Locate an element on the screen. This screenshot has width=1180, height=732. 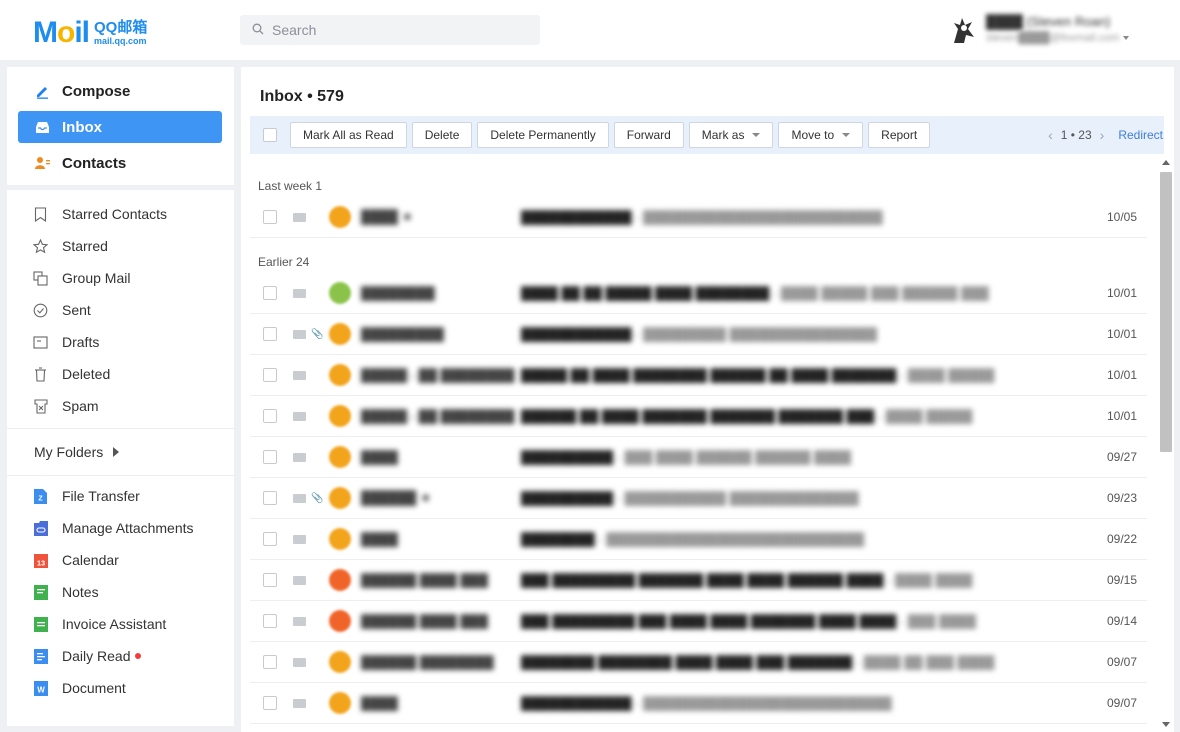
search-icon is located at coordinates (258, 30).